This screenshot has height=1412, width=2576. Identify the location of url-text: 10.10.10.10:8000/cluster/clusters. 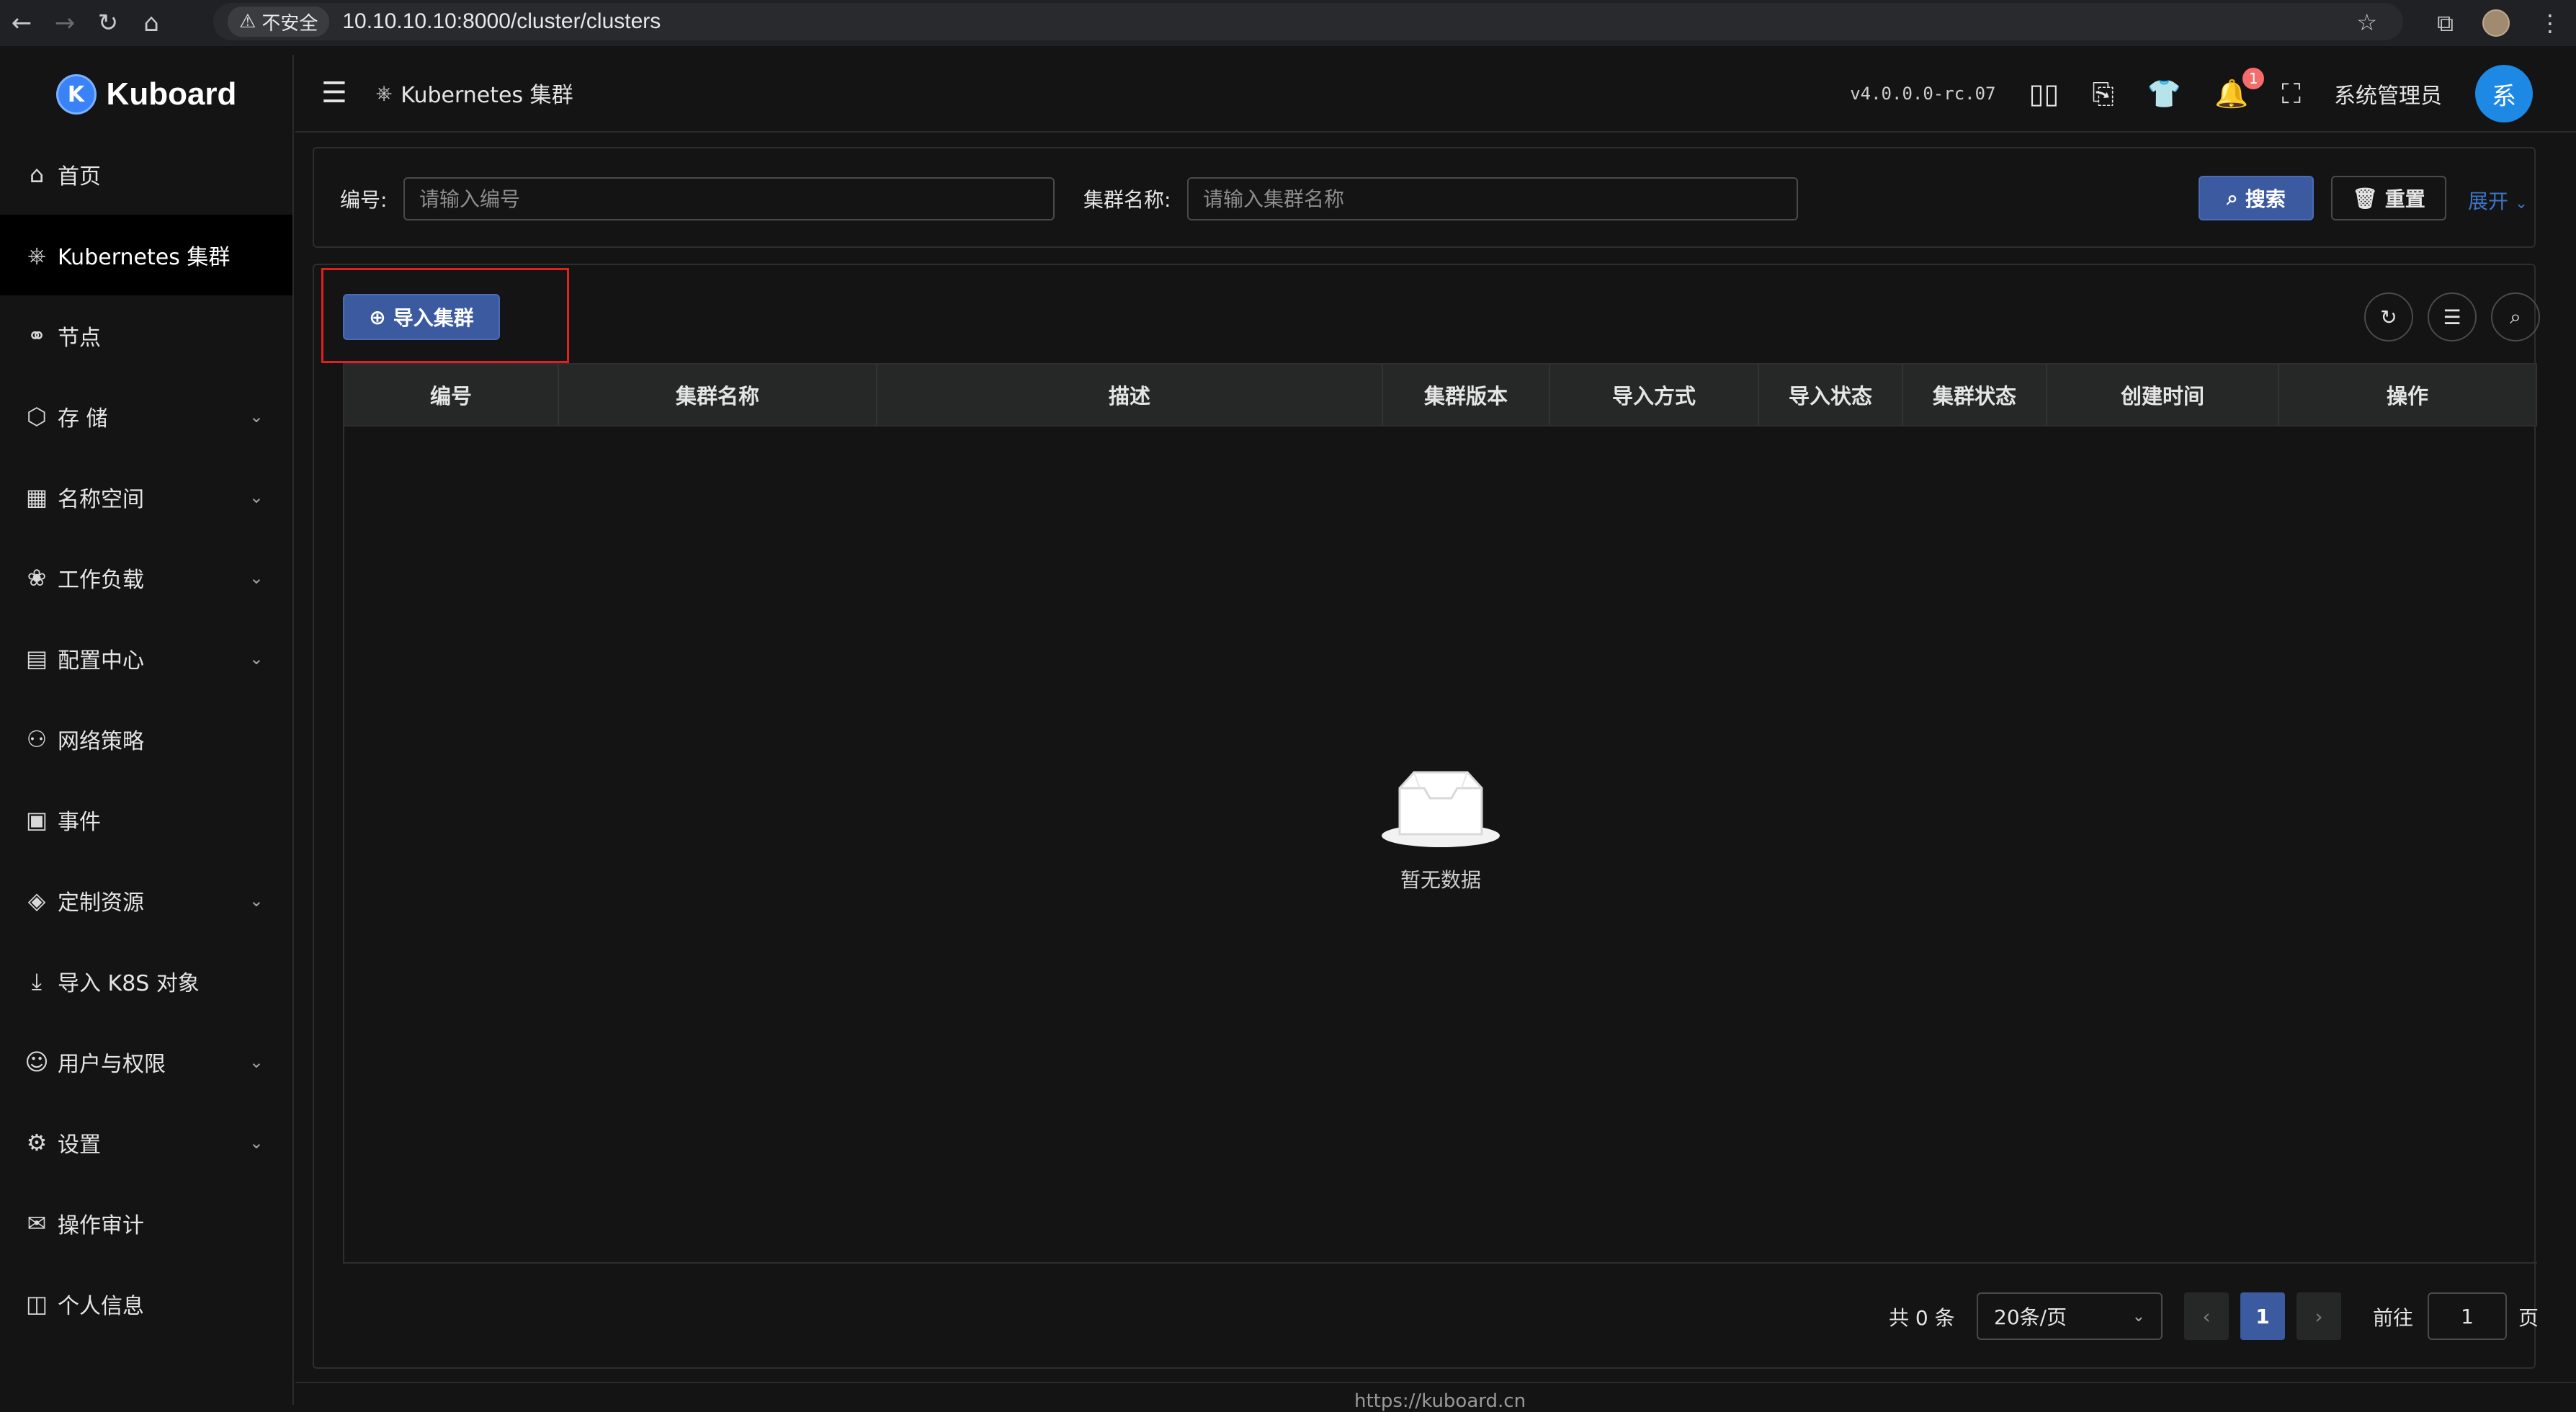
(501, 21).